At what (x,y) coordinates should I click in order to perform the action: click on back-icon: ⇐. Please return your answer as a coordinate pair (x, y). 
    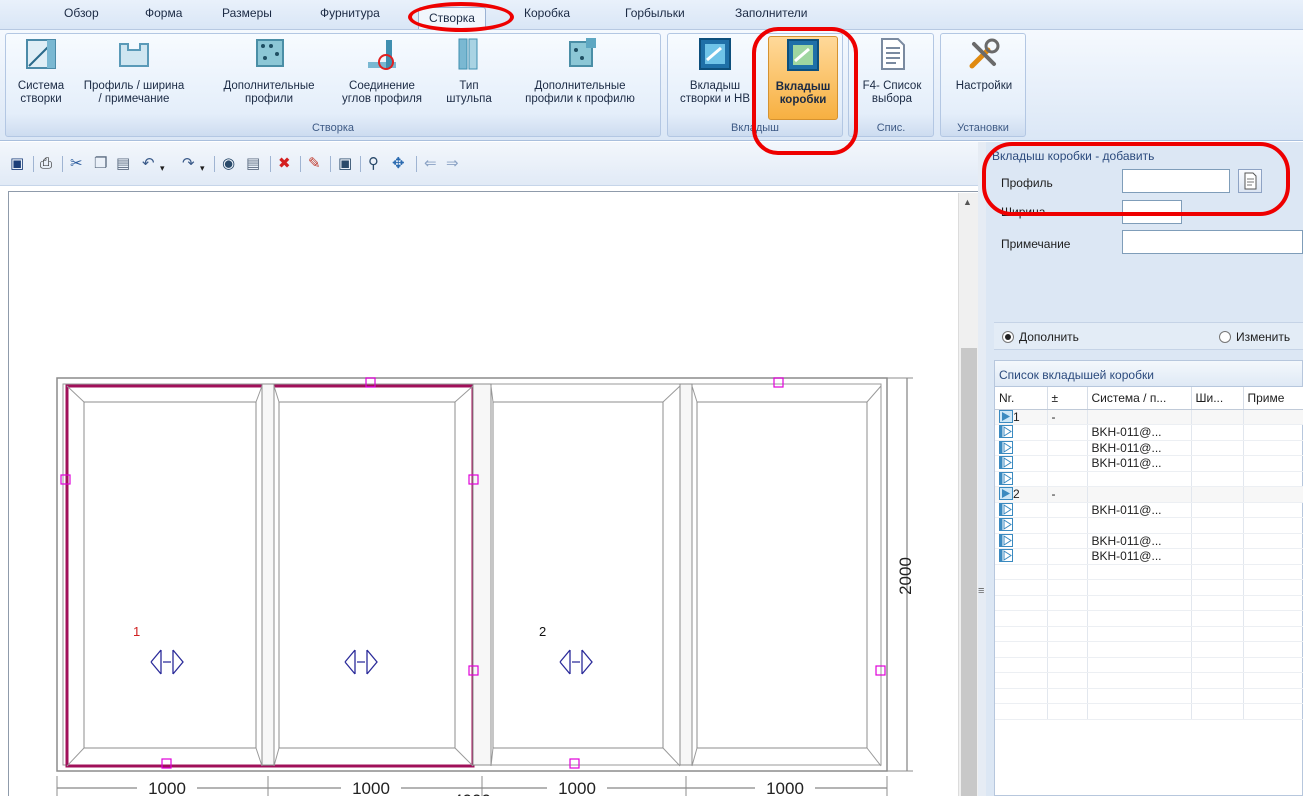
    Looking at the image, I should click on (430, 164).